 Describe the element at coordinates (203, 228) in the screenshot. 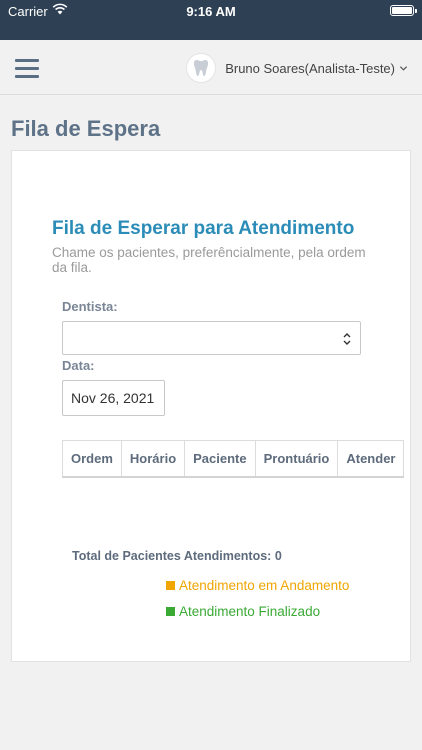

I see `panel-title: Fila de Esperar para Atendimento` at that location.